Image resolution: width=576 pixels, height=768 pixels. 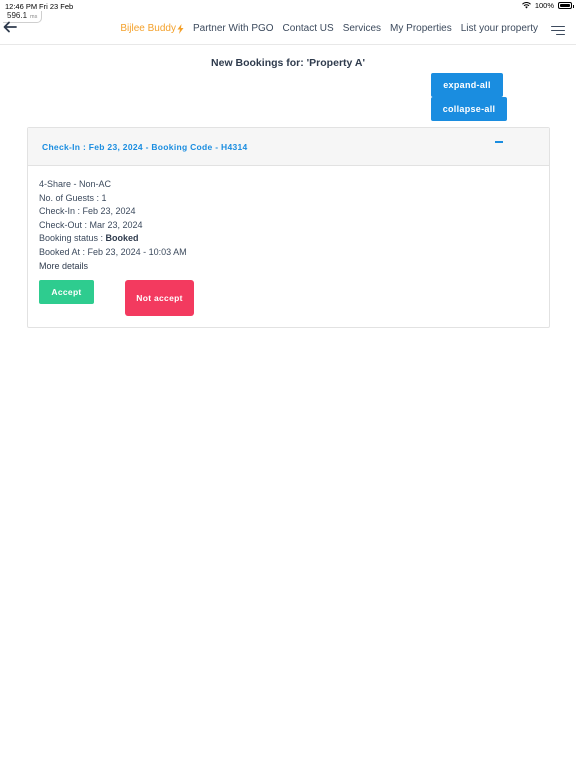 What do you see at coordinates (91, 224) in the screenshot?
I see `check-out-date: Check-Out : Mar 23, 2024` at bounding box center [91, 224].